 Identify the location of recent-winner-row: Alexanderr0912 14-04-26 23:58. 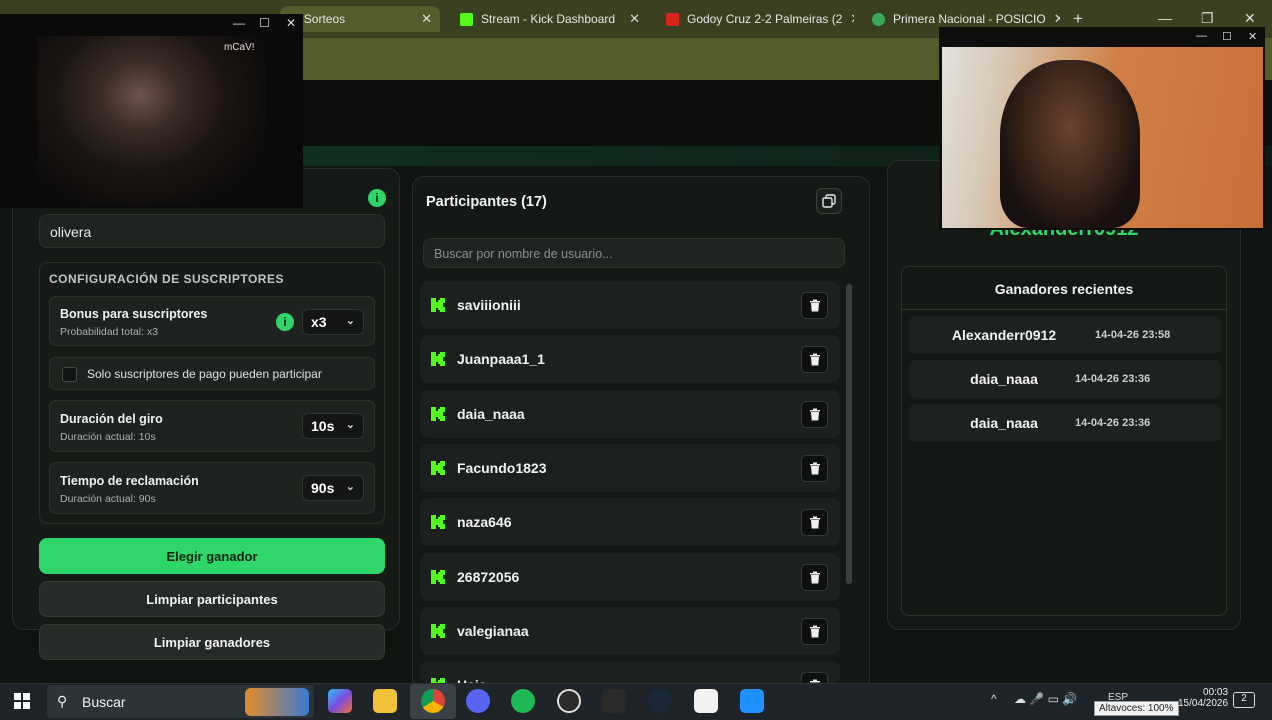
(1065, 335).